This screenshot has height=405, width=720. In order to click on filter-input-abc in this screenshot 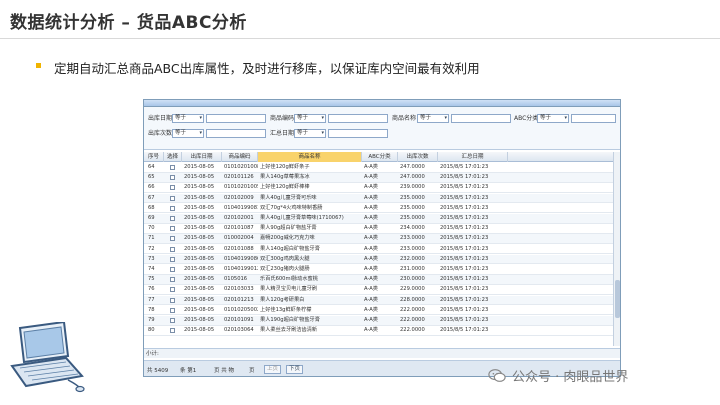, I will do `click(593, 118)`.